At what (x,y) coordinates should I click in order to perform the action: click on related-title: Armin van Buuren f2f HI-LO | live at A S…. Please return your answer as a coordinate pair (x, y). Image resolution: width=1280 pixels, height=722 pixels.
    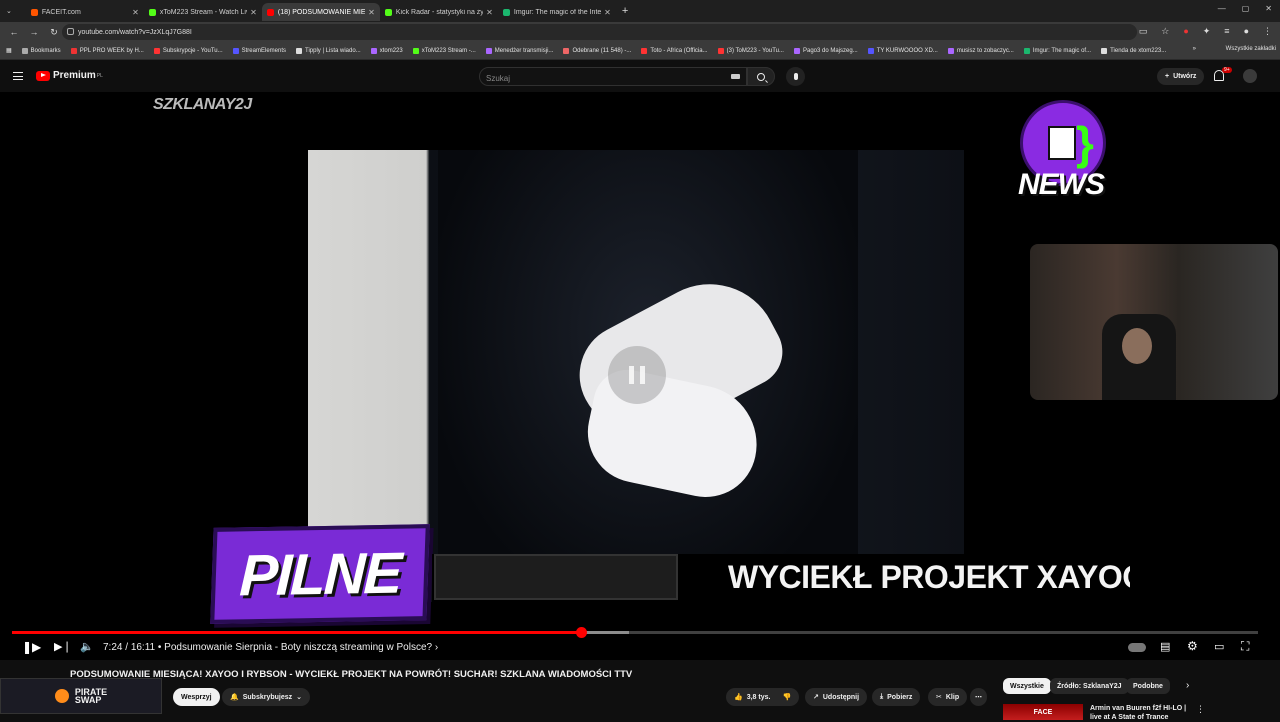
    Looking at the image, I should click on (1140, 713).